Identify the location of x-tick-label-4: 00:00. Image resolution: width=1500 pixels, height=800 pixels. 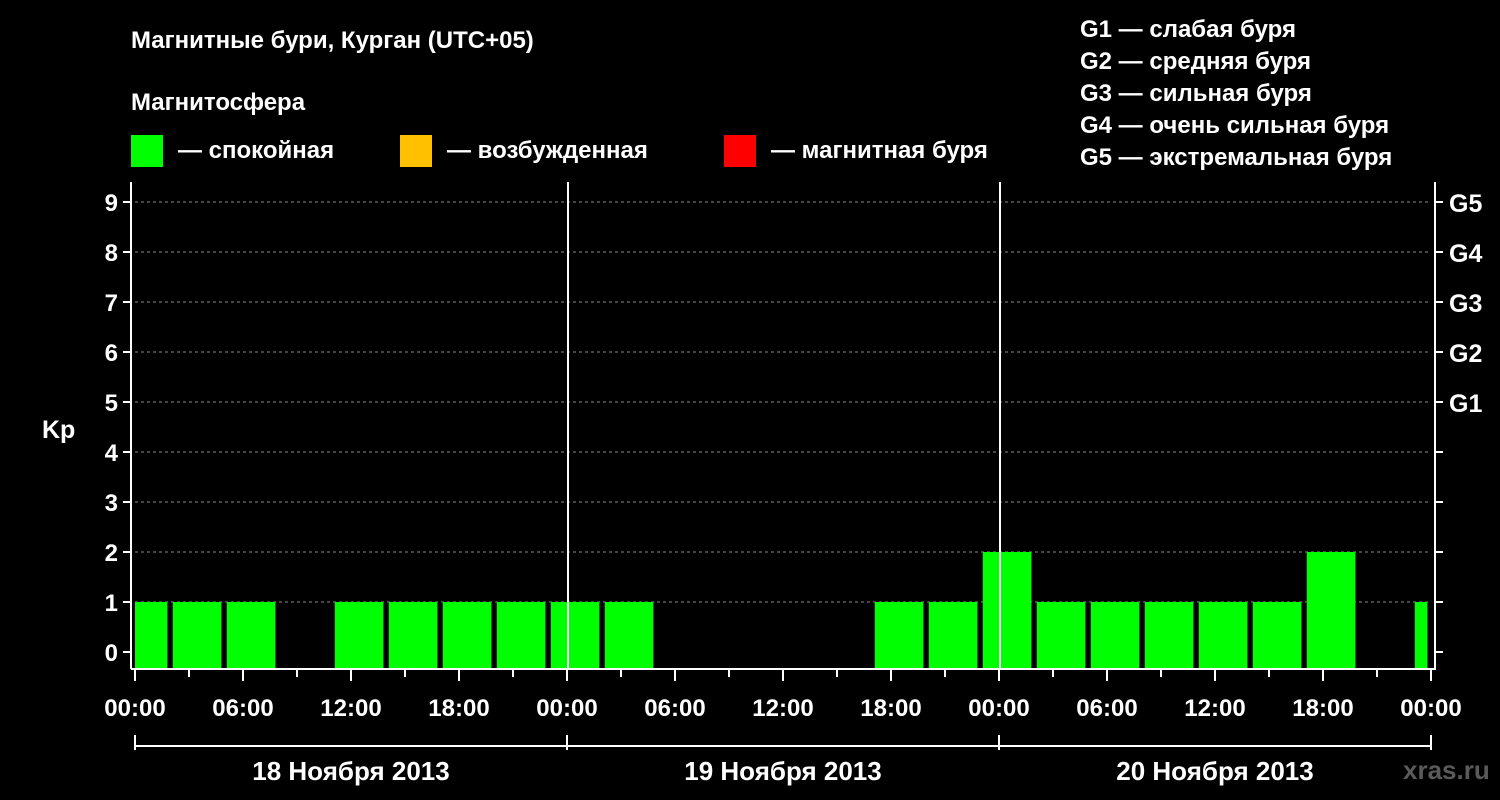
(566, 708).